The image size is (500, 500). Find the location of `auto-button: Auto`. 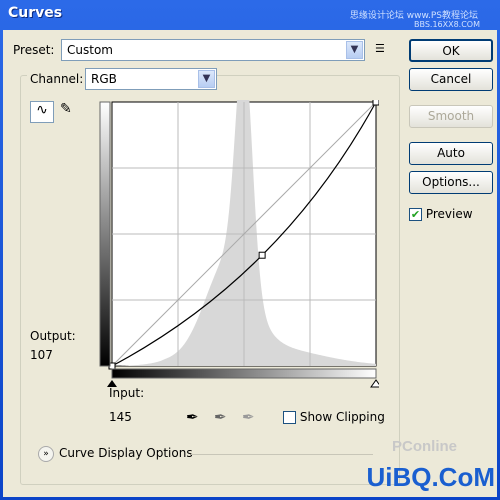

auto-button: Auto is located at coordinates (451, 153).